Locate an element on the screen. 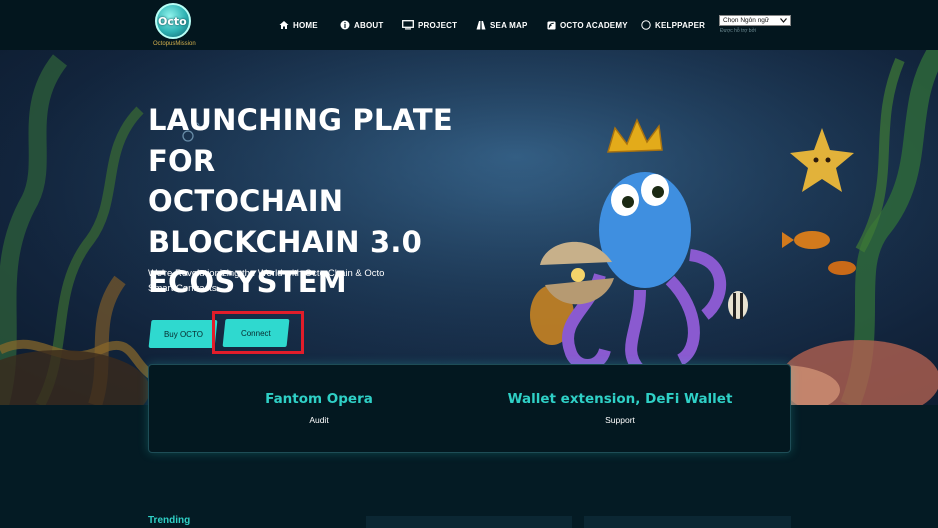 This screenshot has height=528, width=938. site-logo: Octo OctopusMission is located at coordinates (173, 25).